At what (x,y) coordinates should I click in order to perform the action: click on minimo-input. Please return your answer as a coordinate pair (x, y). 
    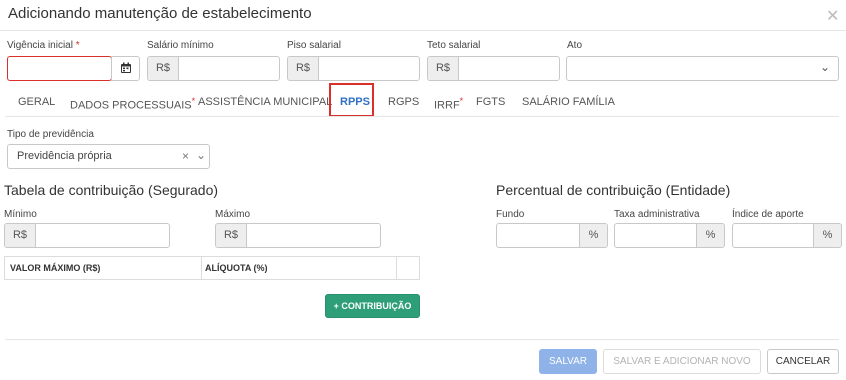
    Looking at the image, I should click on (102, 235).